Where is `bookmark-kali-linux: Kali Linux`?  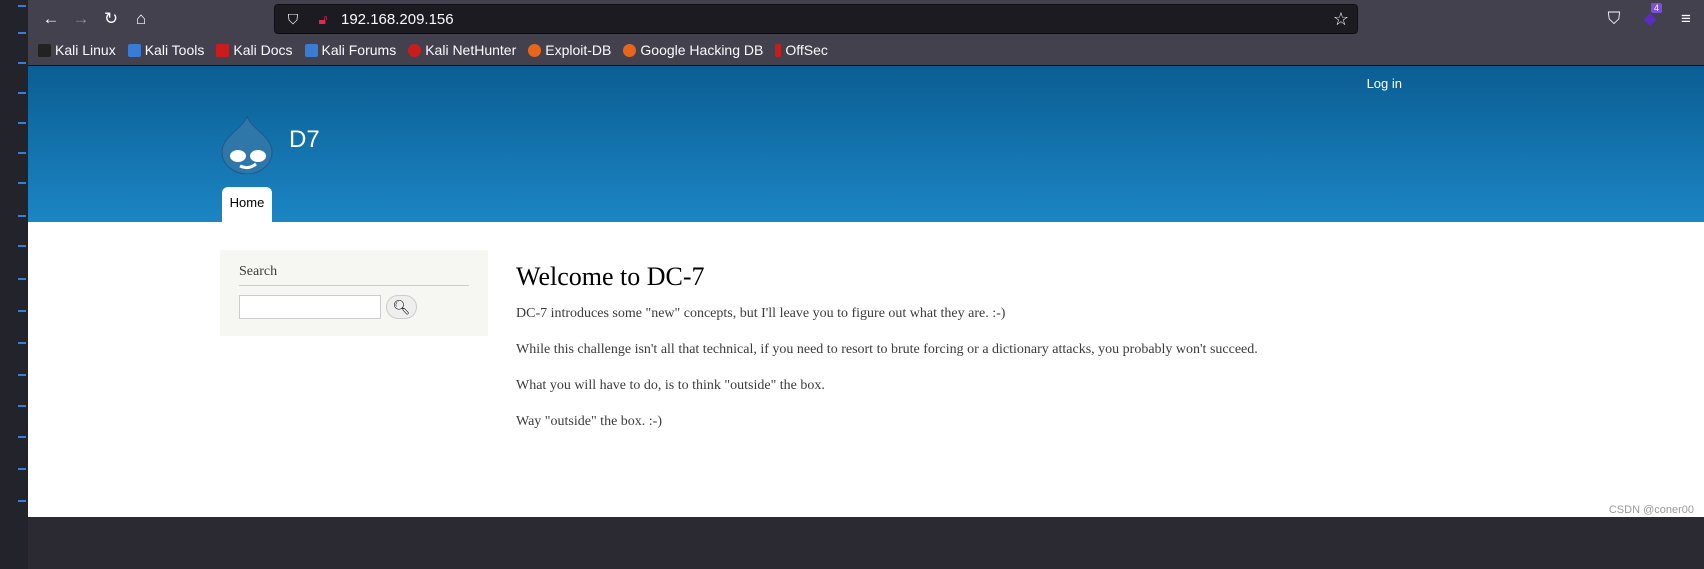 bookmark-kali-linux: Kali Linux is located at coordinates (77, 50).